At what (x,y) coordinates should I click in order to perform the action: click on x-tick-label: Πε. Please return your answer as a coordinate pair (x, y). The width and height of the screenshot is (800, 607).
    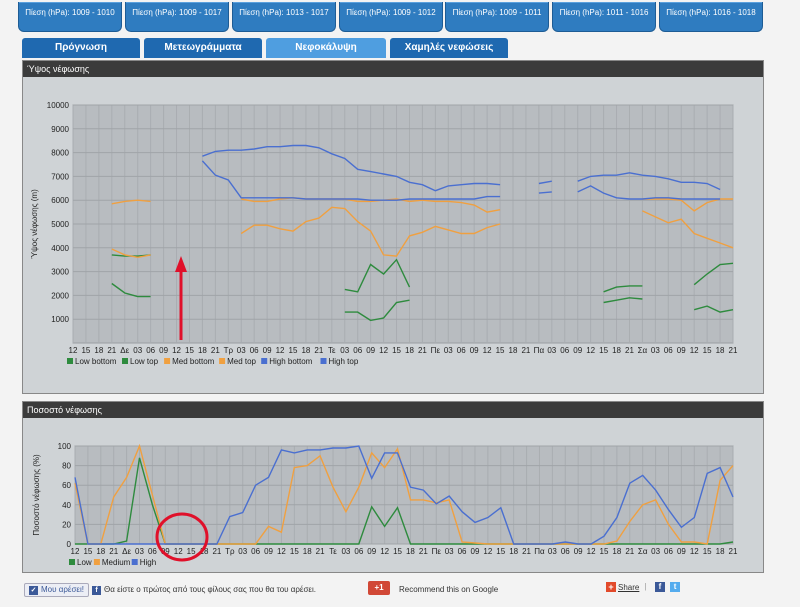
    Looking at the image, I should click on (437, 551).